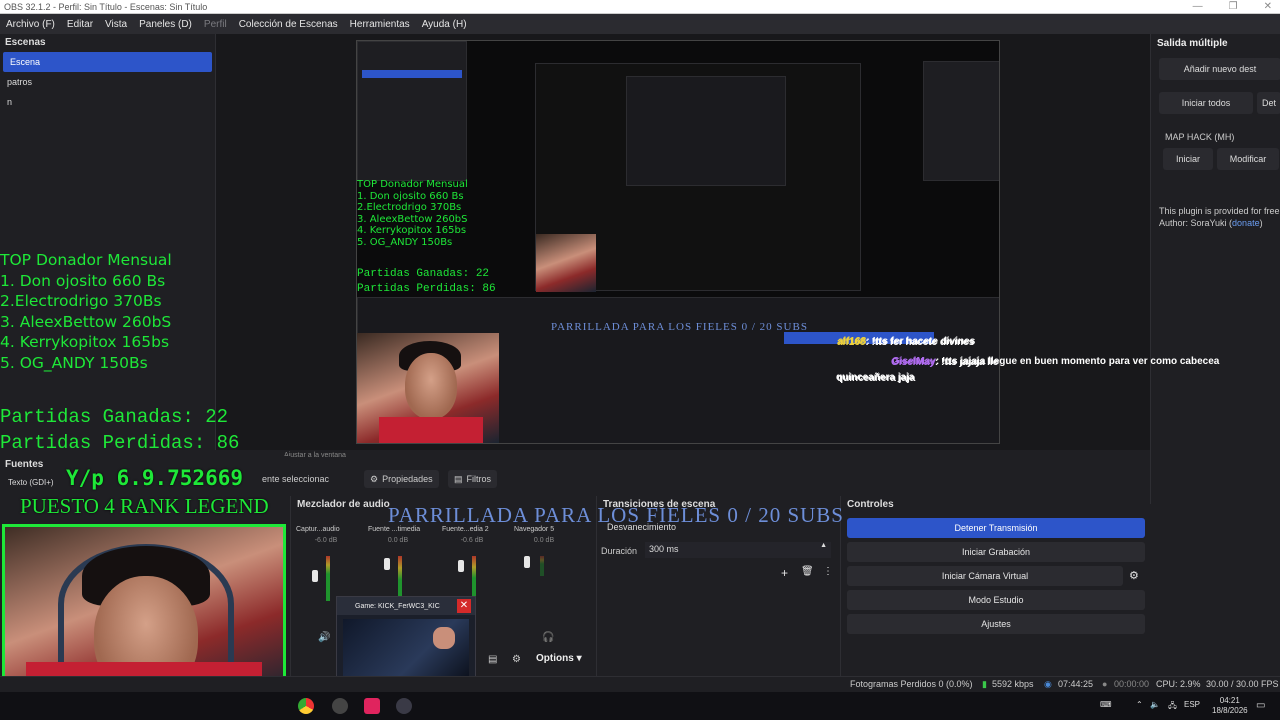 The height and width of the screenshot is (720, 1280). I want to click on app-icon, so click(340, 706).